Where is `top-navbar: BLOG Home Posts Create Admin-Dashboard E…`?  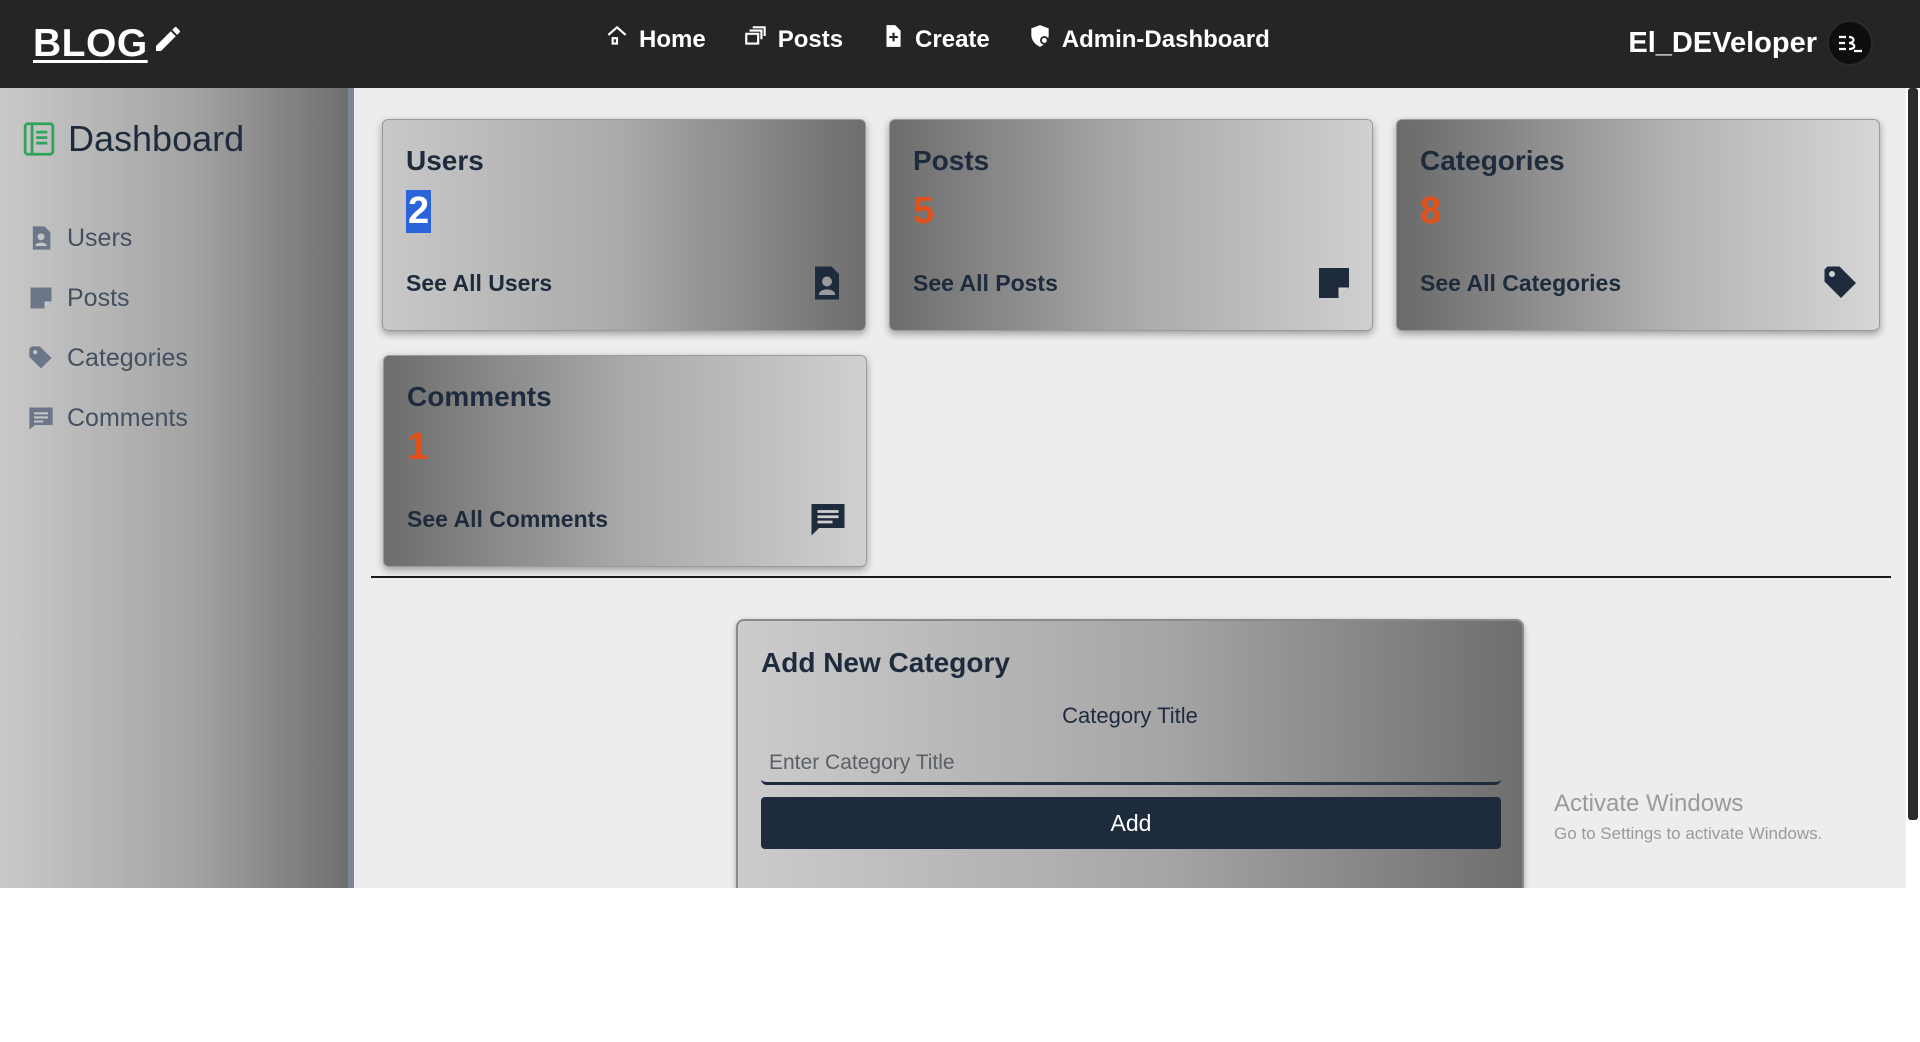 top-navbar: BLOG Home Posts Create Admin-Dashboard E… is located at coordinates (960, 44).